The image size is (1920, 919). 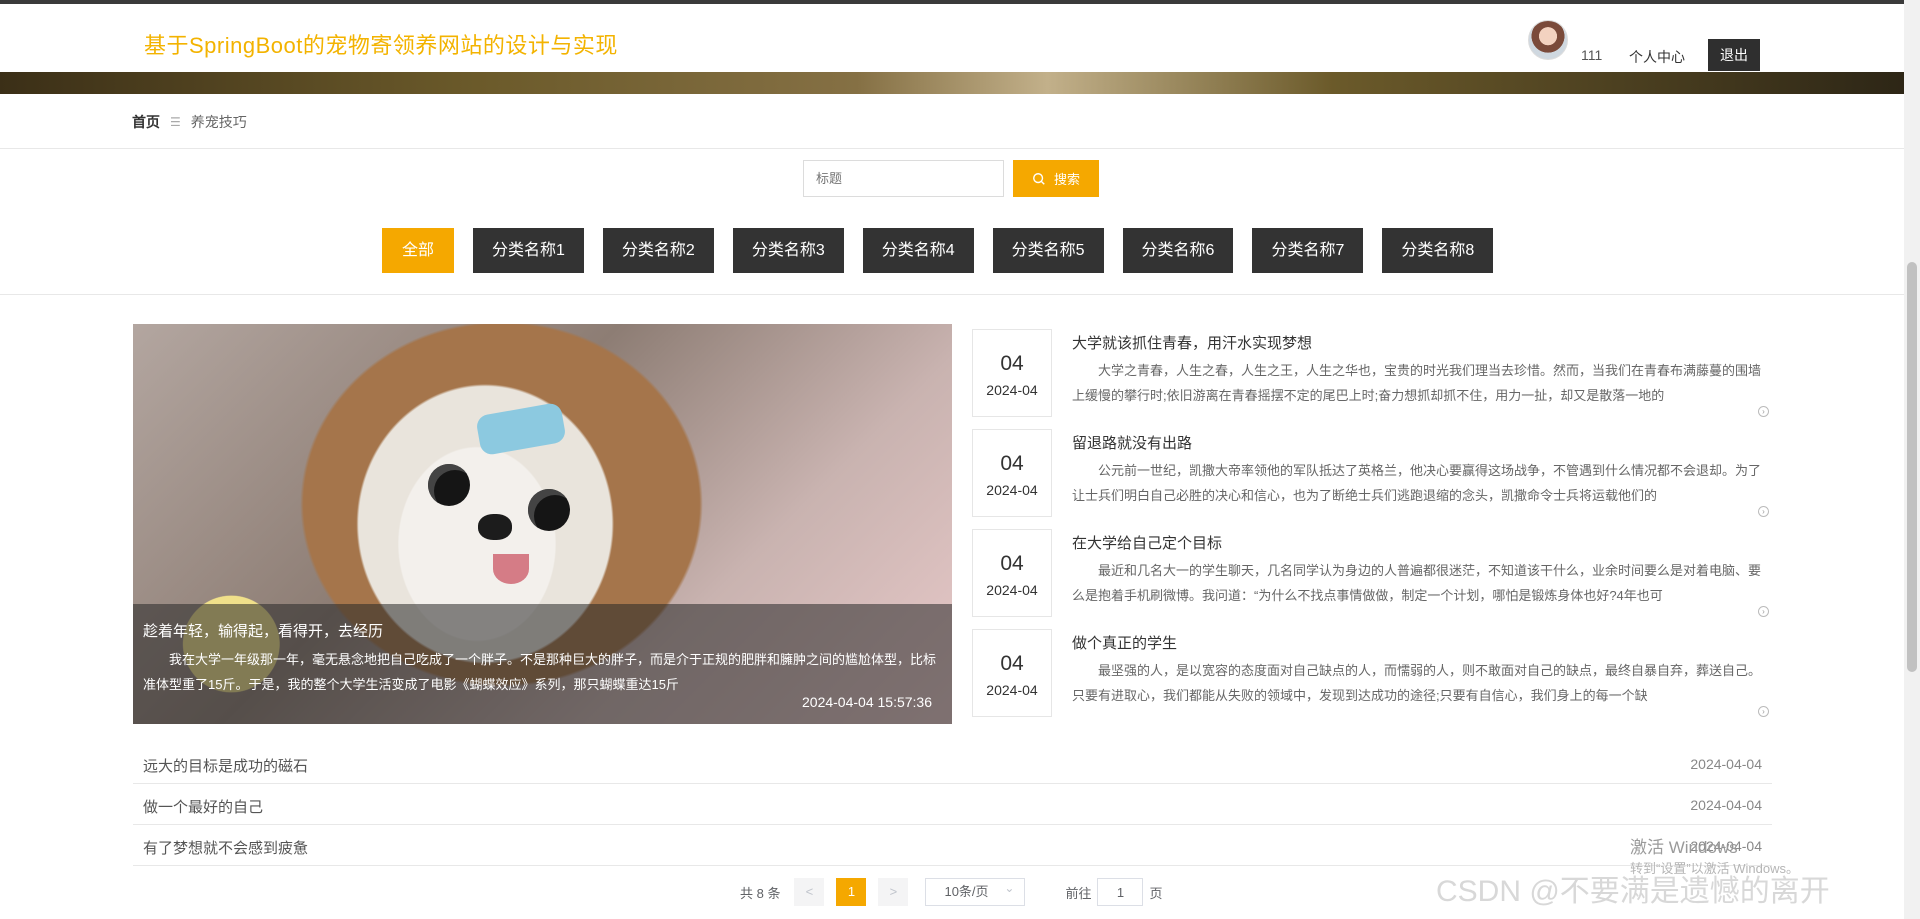 I want to click on user-avatar, so click(x=1548, y=40).